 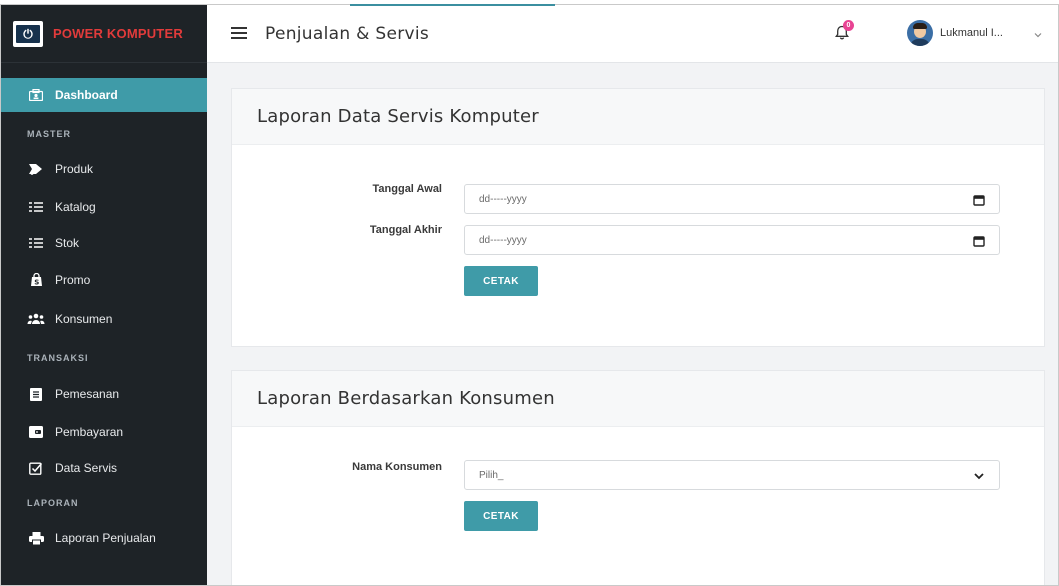 What do you see at coordinates (36, 468) in the screenshot?
I see `checkbox-icon` at bounding box center [36, 468].